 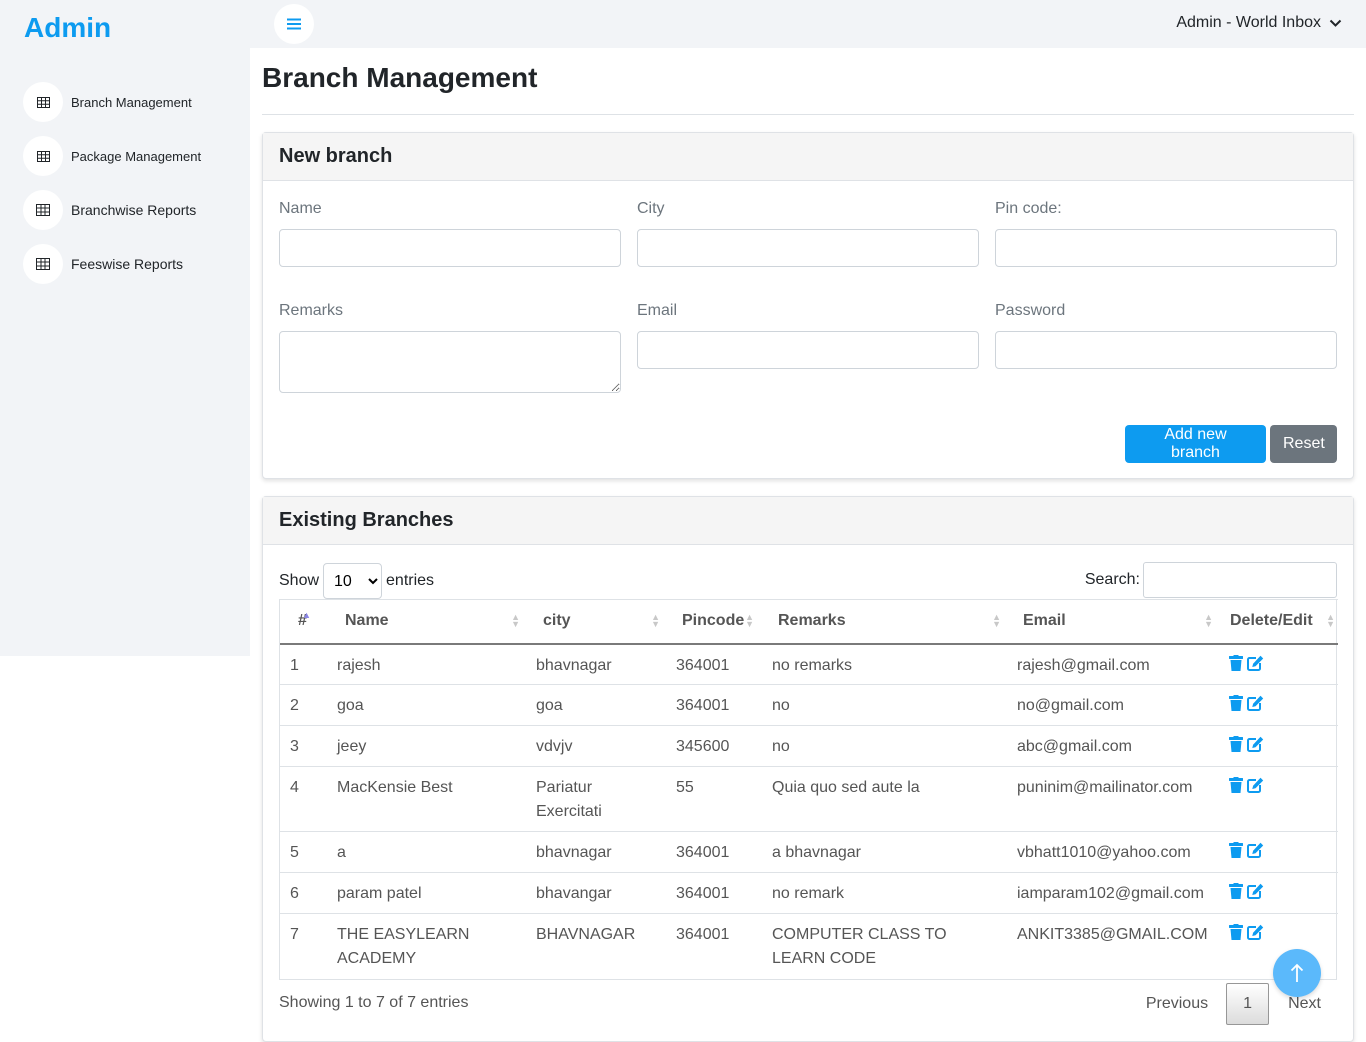 I want to click on reset-button: Reset, so click(x=1303, y=444).